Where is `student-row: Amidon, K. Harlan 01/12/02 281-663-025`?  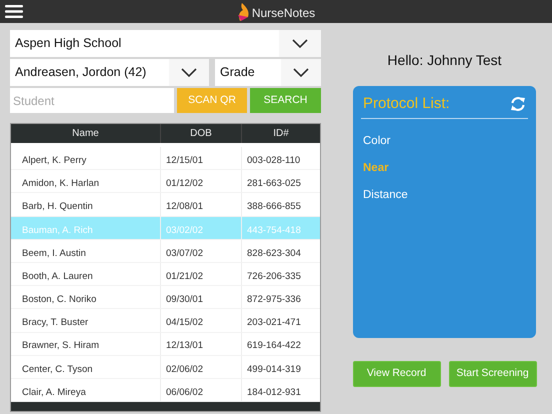 student-row: Amidon, K. Harlan 01/12/02 281-663-025 is located at coordinates (165, 182).